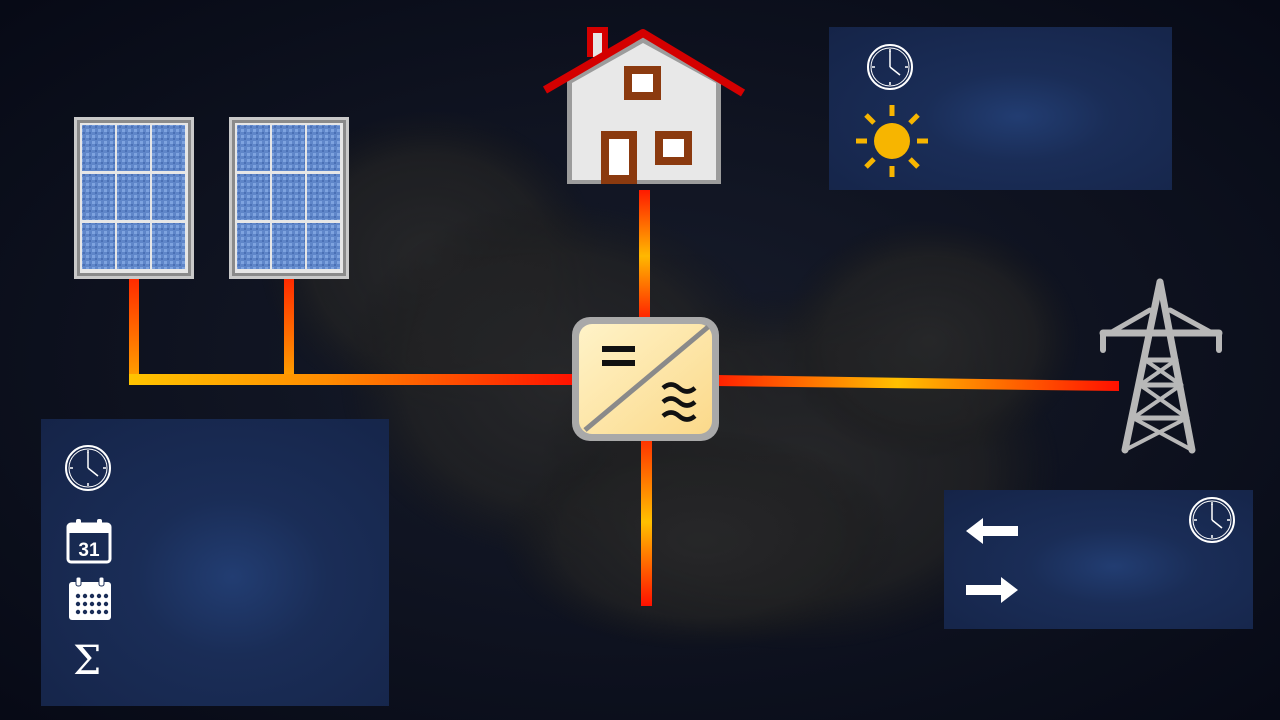 This screenshot has height=720, width=1280. I want to click on current-status-panel, so click(1000, 108).